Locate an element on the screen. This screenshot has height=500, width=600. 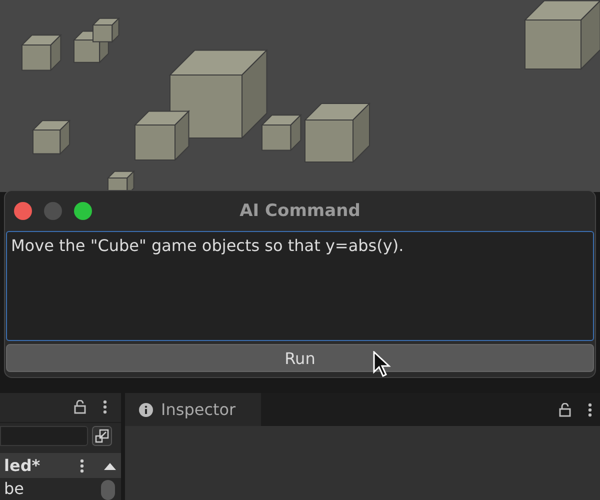
scrollbar-thumb is located at coordinates (108, 490).